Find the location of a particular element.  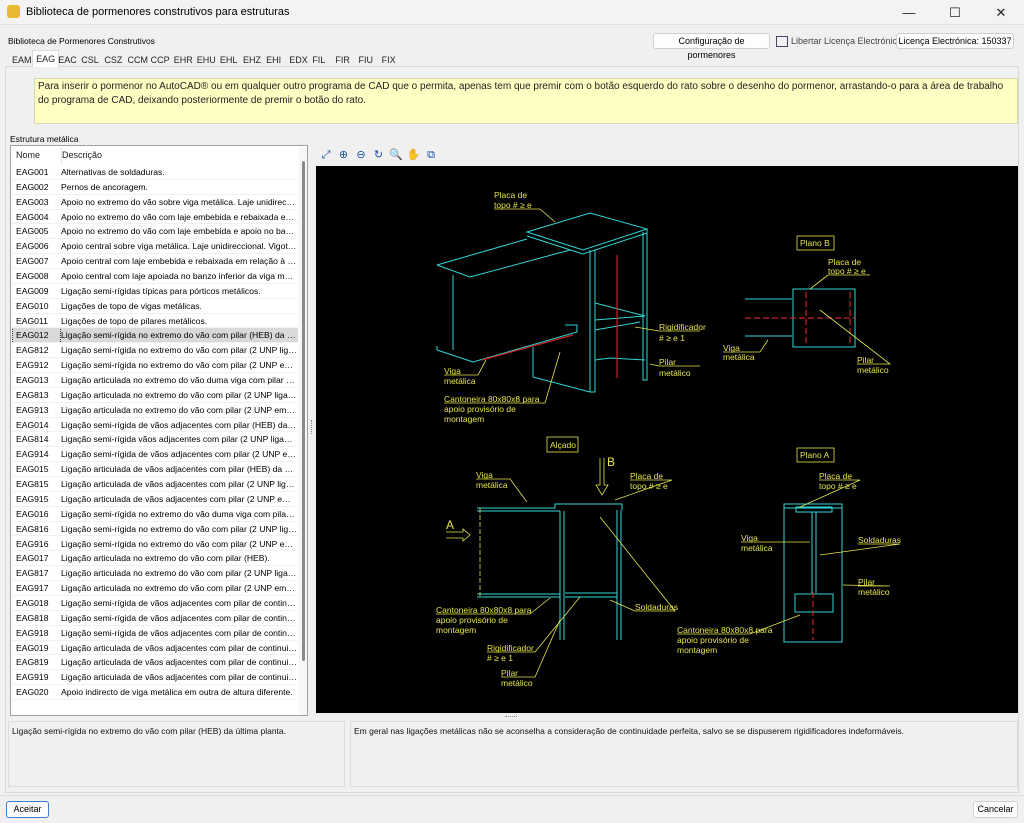

tab-edx: EDX is located at coordinates (298, 60).